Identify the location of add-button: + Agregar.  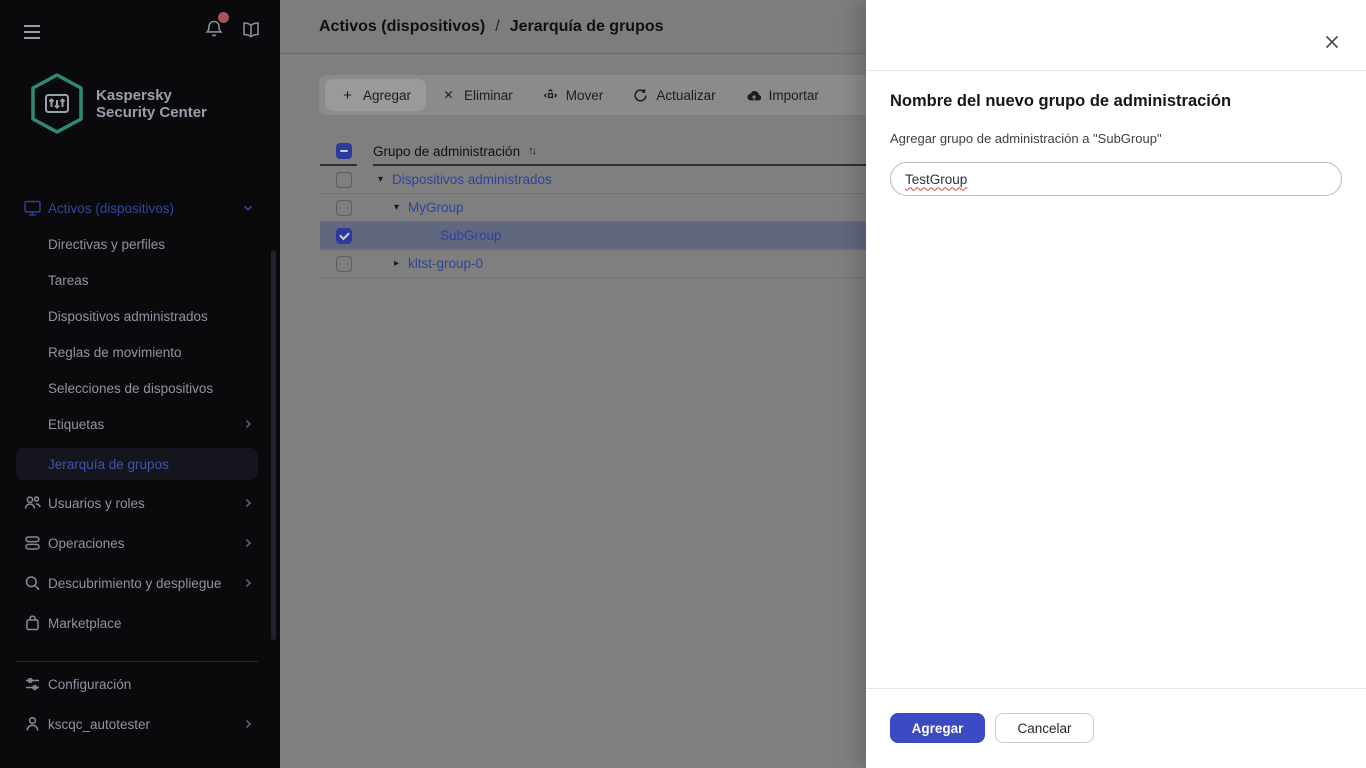
(376, 95).